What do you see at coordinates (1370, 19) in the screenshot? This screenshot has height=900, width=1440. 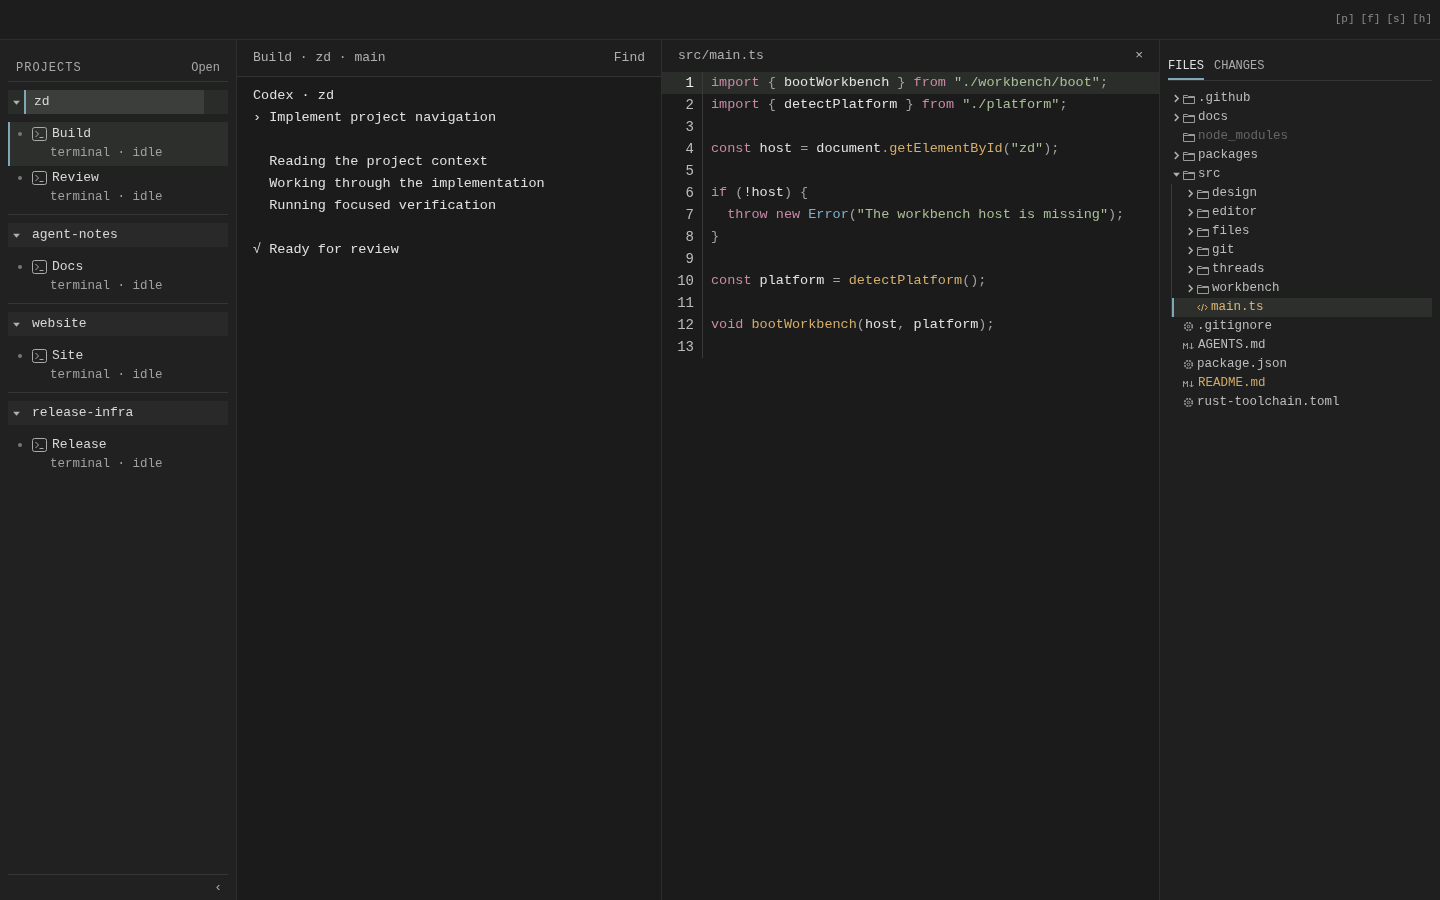 I see `shortcut-key: [f]` at bounding box center [1370, 19].